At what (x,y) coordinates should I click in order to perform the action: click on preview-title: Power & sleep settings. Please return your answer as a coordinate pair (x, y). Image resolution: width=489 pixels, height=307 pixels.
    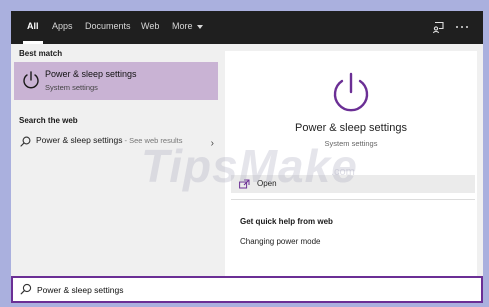
    Looking at the image, I should click on (351, 128).